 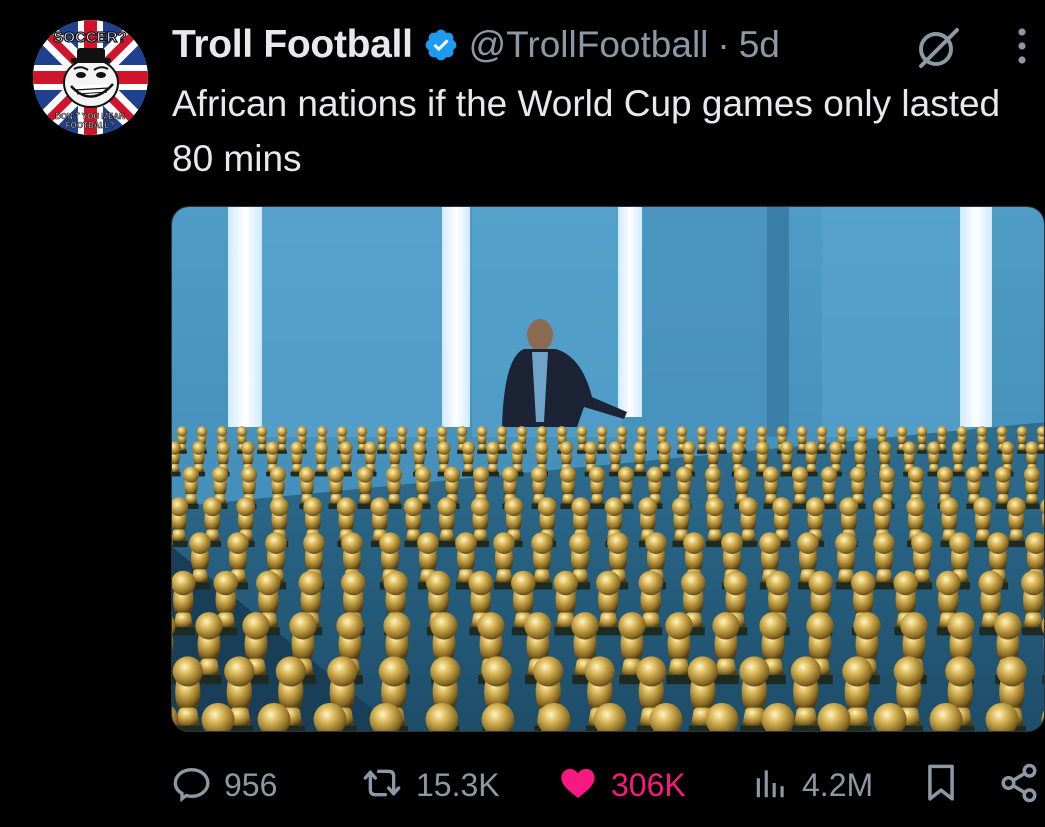 I want to click on reply-icon, so click(x=192, y=785).